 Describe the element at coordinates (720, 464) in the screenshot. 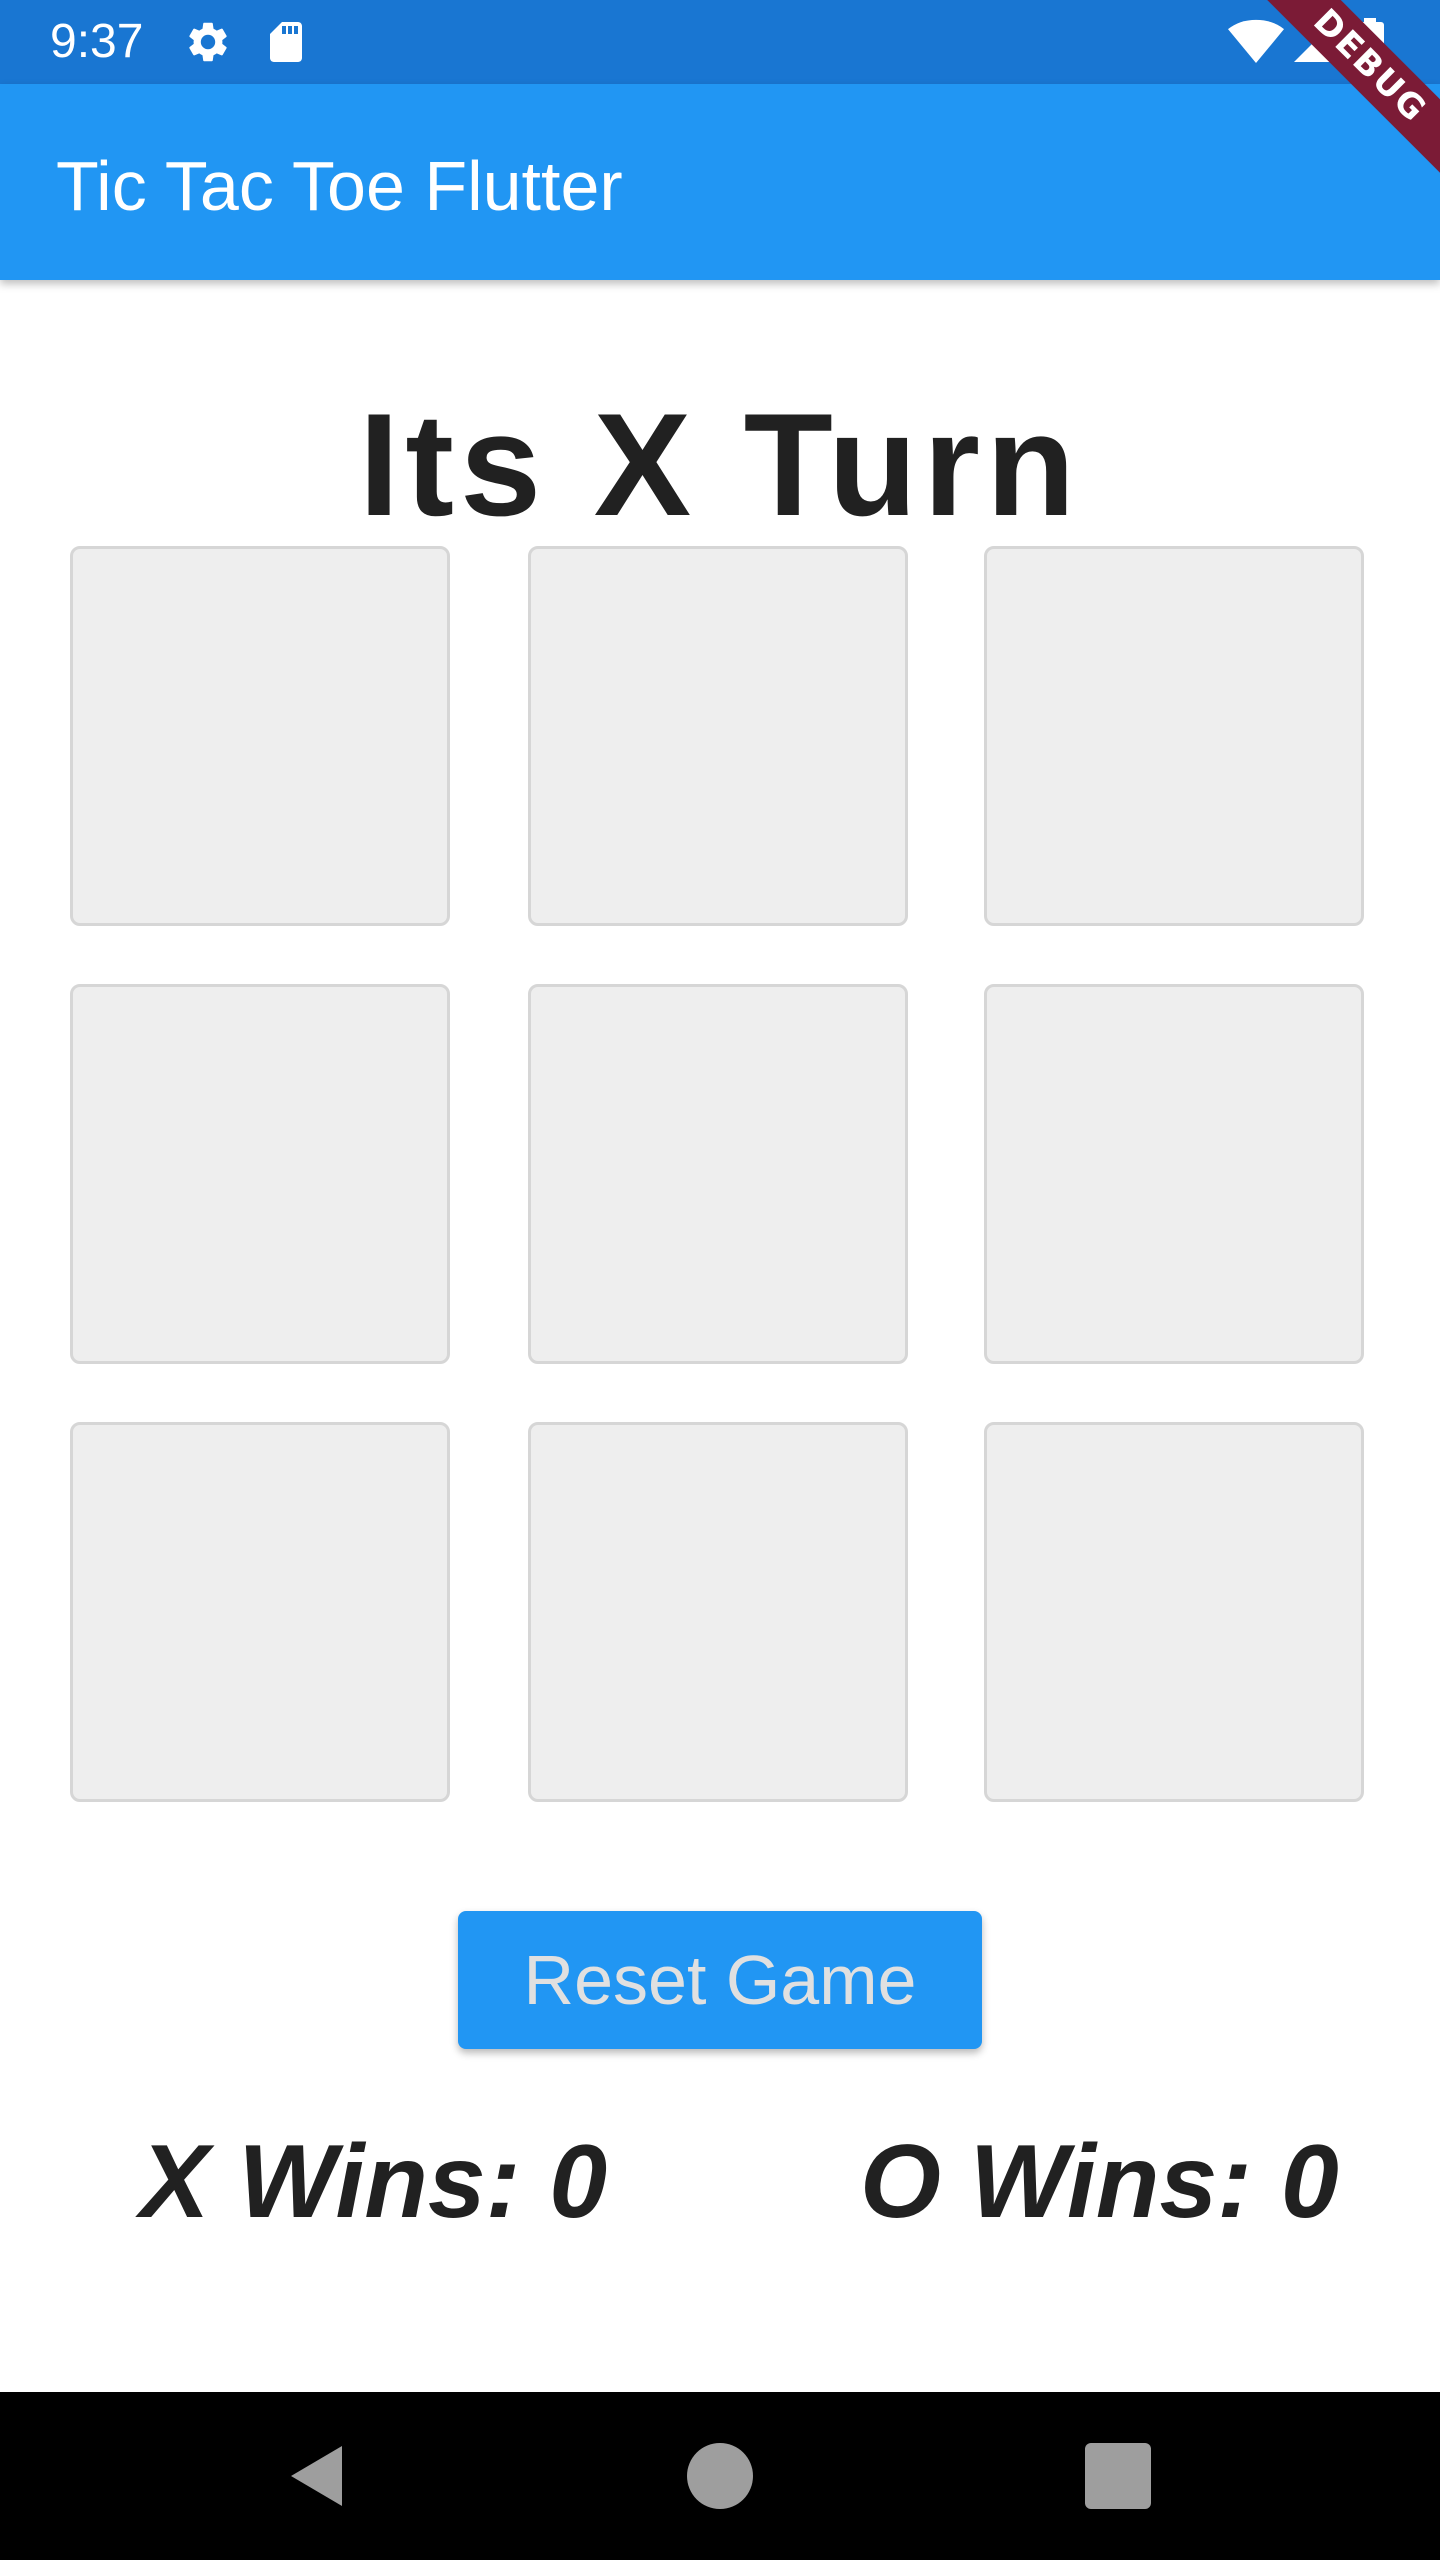

I see `turn-heading: Its X Turn` at that location.